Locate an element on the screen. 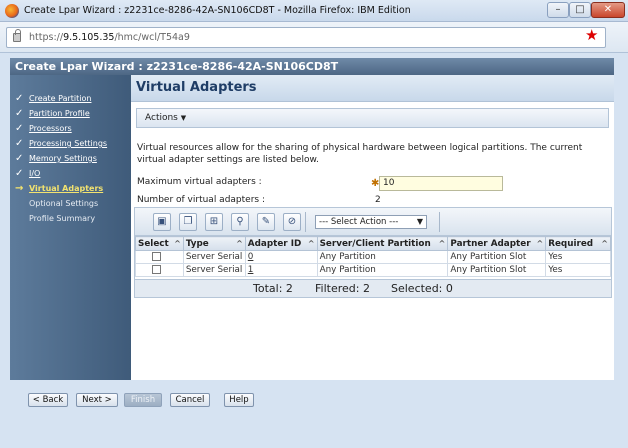 Image resolution: width=628 pixels, height=448 pixels. address-bar: https://9.5.105.35/hmc/wcl/T54a9 ★ is located at coordinates (314, 37).